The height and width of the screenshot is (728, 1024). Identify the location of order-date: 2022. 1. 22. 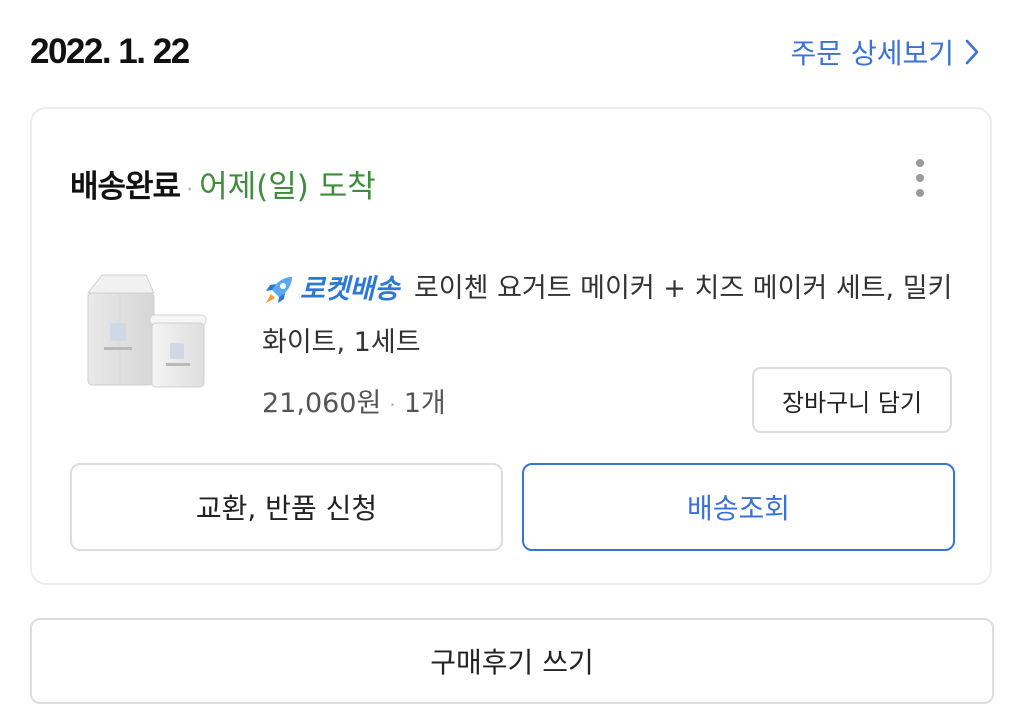
(110, 51).